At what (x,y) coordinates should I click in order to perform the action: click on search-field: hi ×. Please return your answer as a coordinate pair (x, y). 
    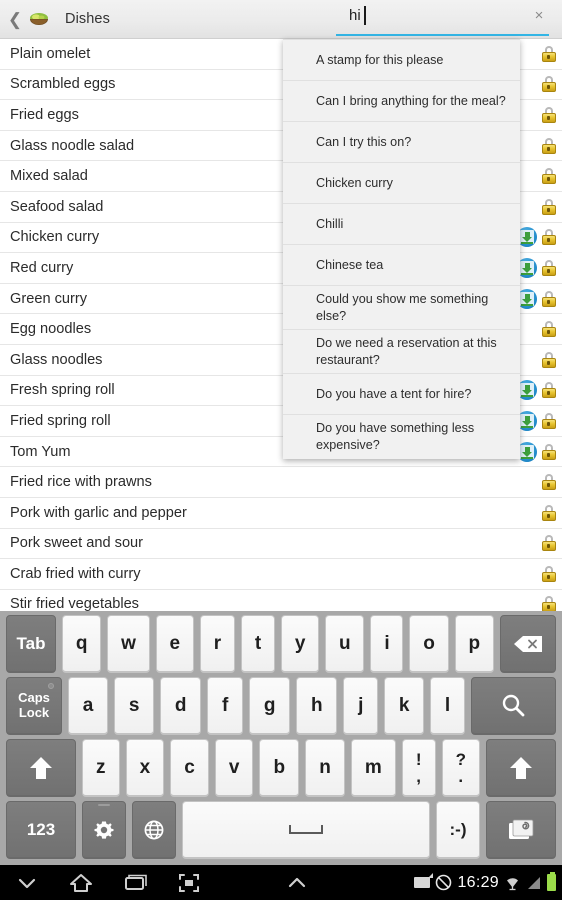
    Looking at the image, I should click on (445, 19).